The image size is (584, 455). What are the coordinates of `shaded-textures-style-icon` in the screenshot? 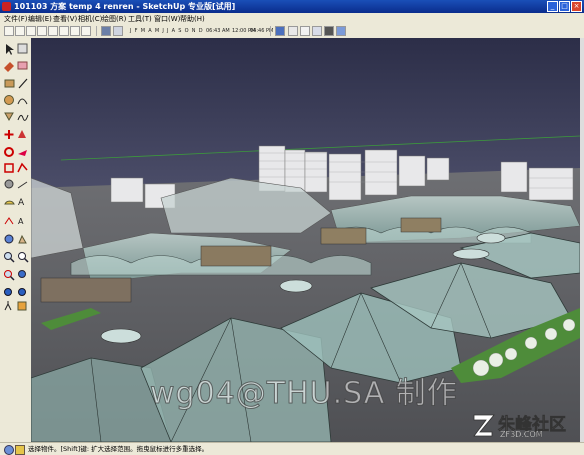 It's located at (329, 31).